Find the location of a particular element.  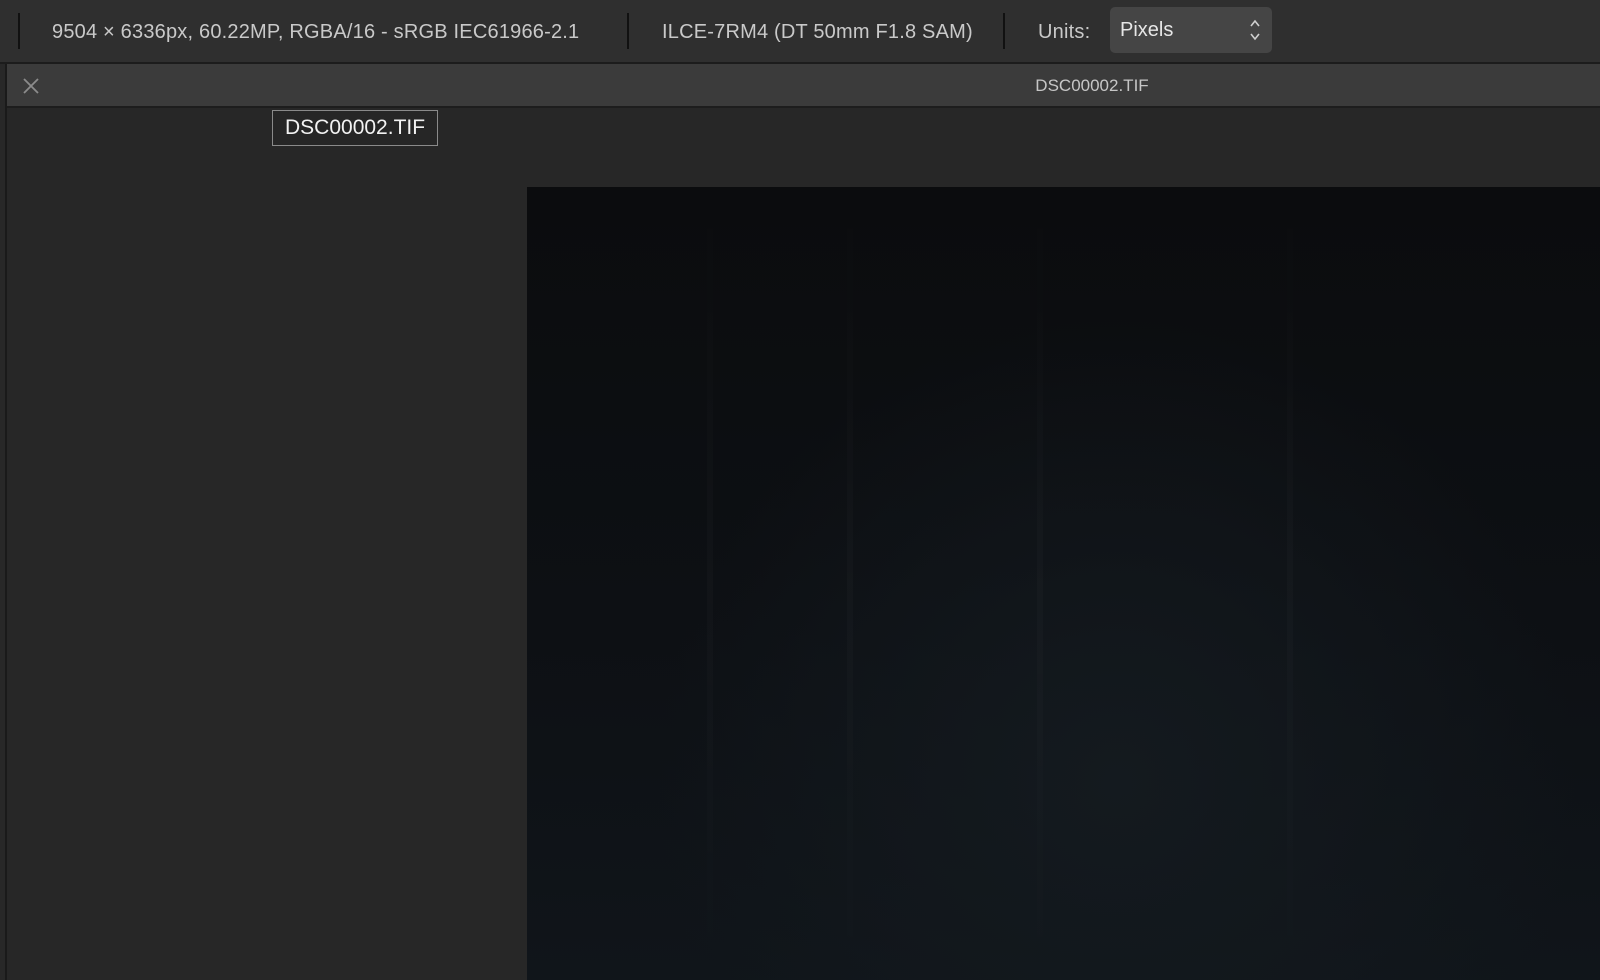

document-tab-bar: DSC00002.TIF is located at coordinates (803, 86).